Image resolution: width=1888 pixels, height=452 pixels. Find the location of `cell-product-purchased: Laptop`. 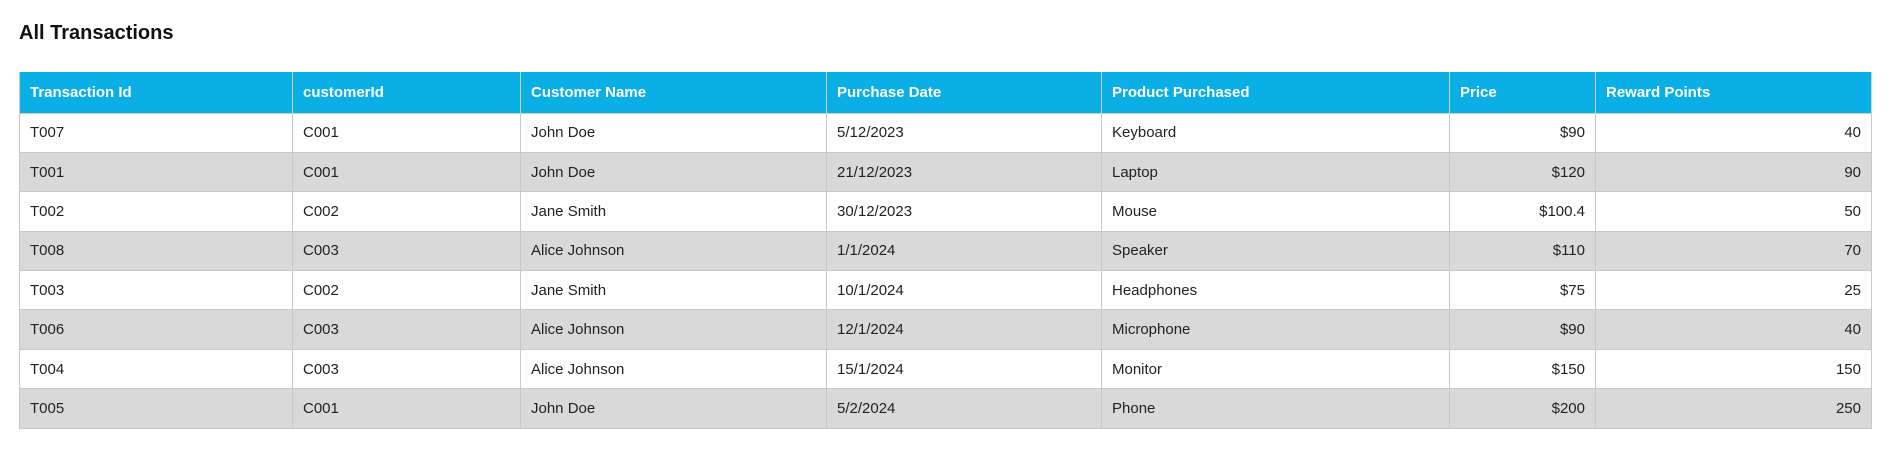

cell-product-purchased: Laptop is located at coordinates (1275, 172).